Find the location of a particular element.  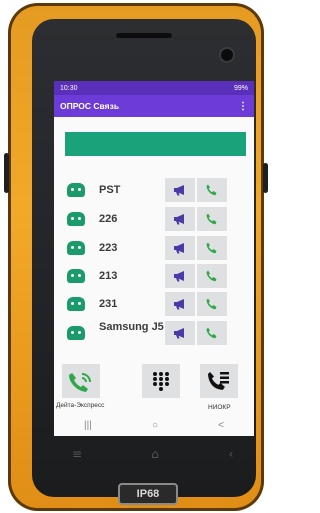

contact-name: Samsung J5 is located at coordinates (131, 327).